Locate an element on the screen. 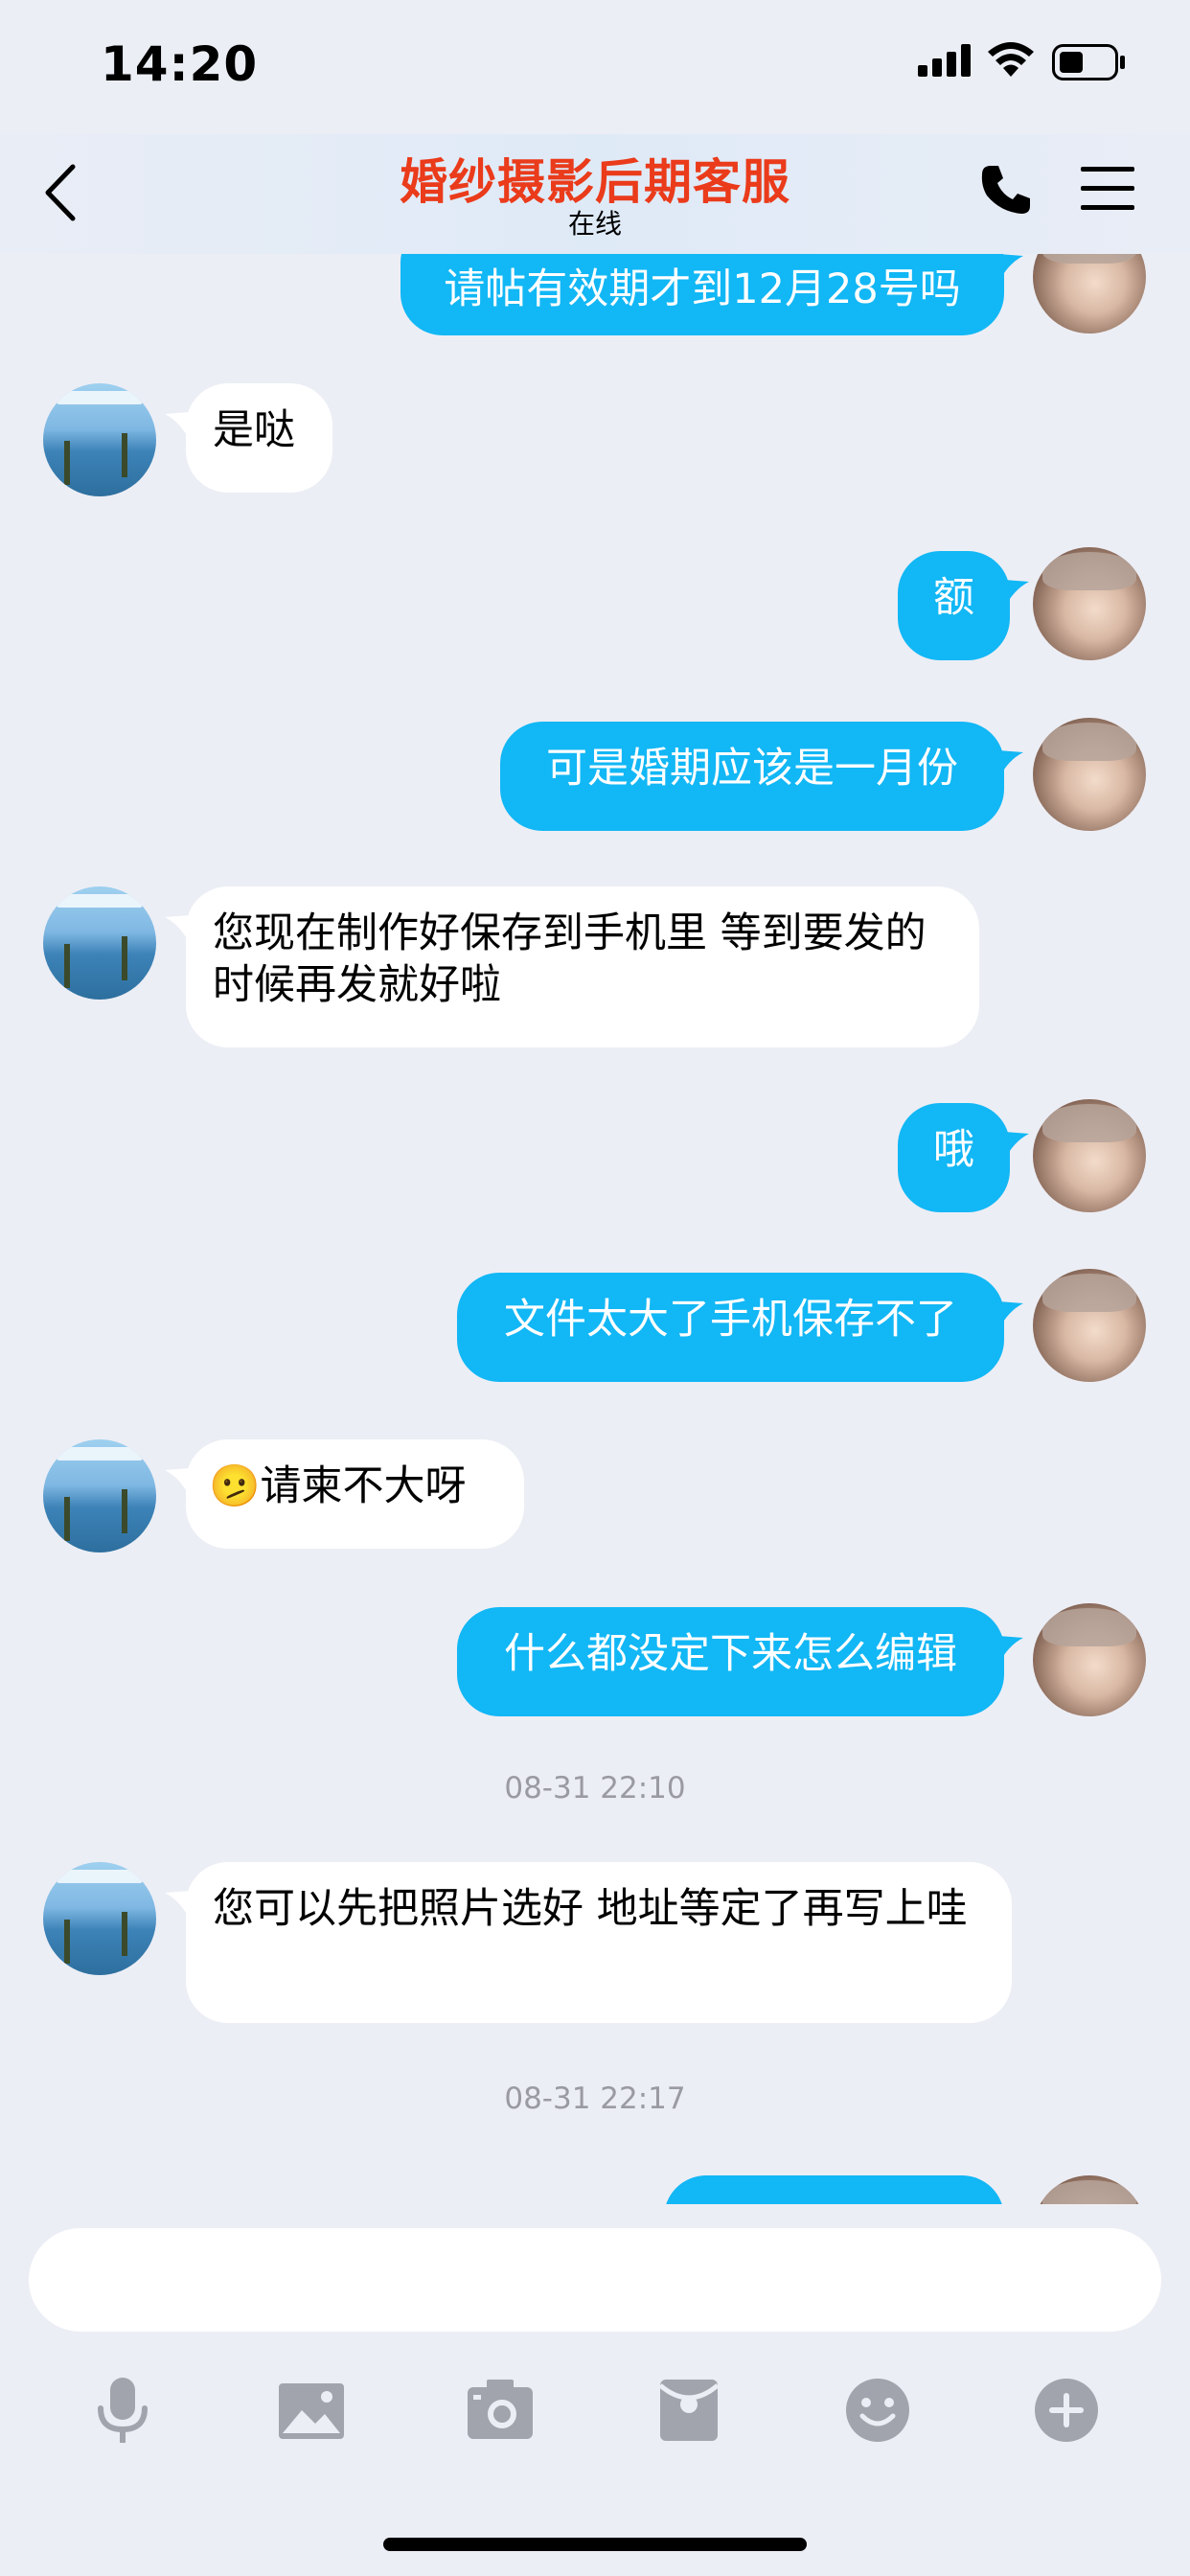 The image size is (1190, 2576). message-row-outgoing: 请帖有效期才到12月28号吗 is located at coordinates (595, 294).